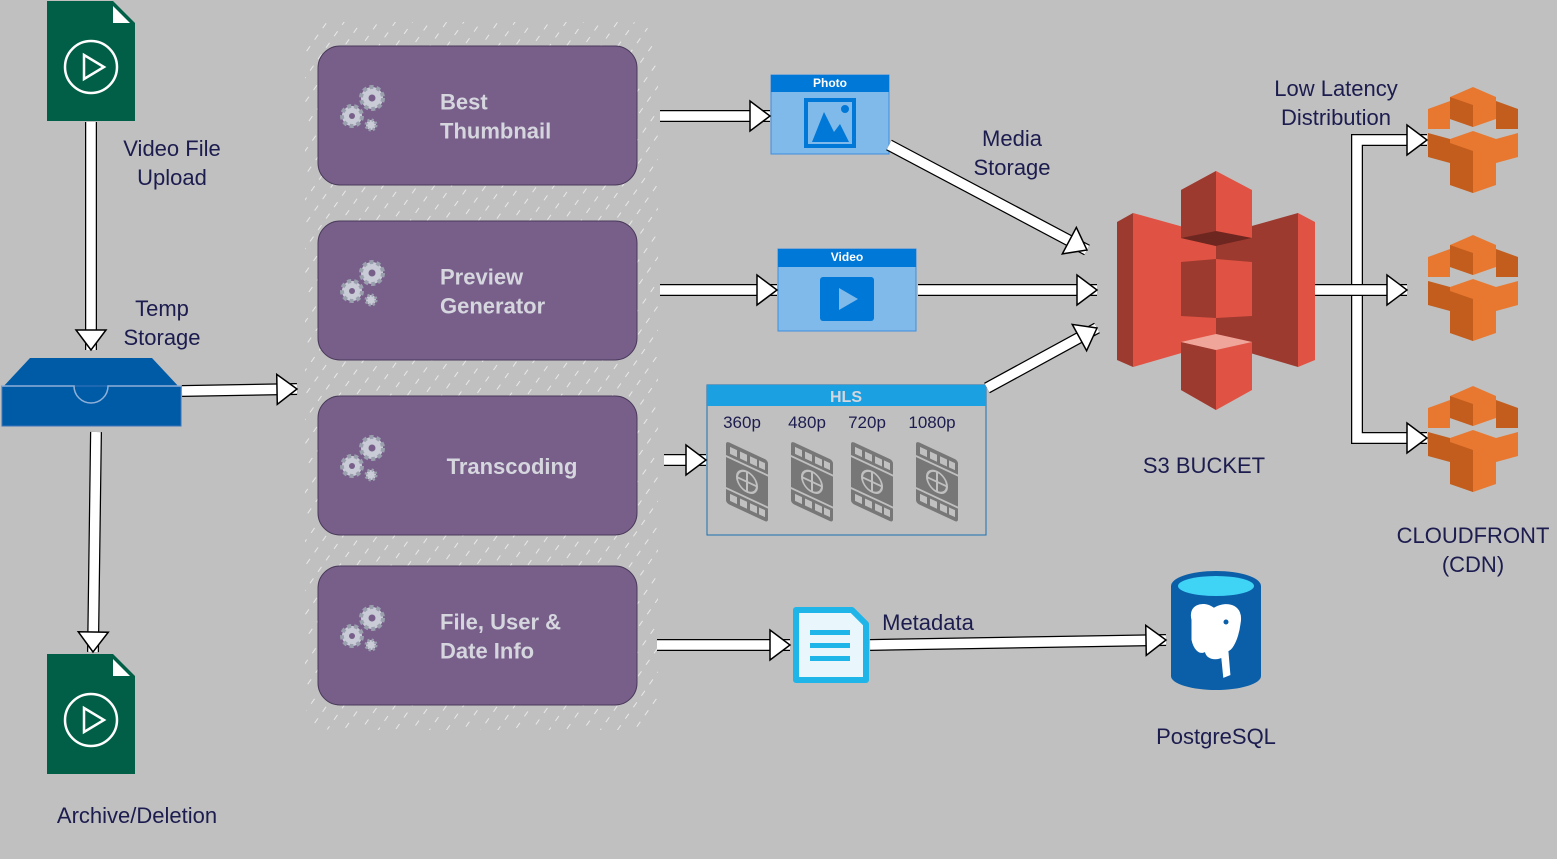 This screenshot has width=1557, height=859. Describe the element at coordinates (482, 277) in the screenshot. I see `process-label: Preview` at that location.